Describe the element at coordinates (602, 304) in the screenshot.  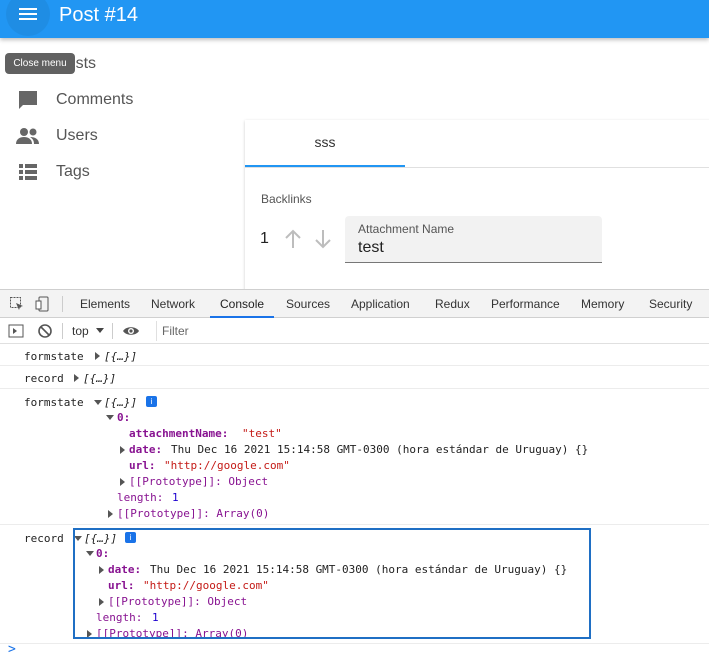
I see `tab-memory: Memory` at that location.